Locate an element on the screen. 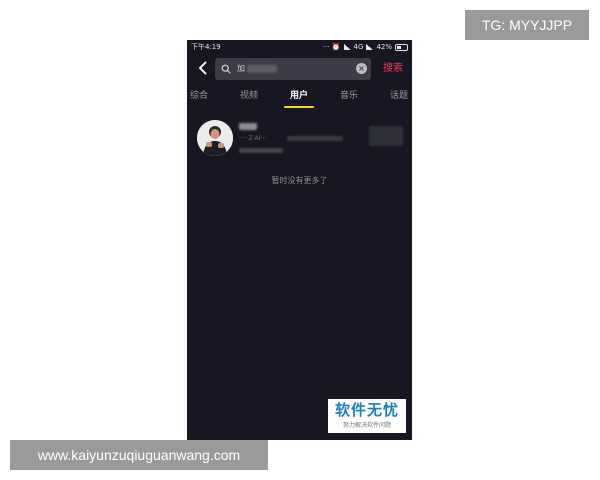 The width and height of the screenshot is (600, 480). tab-music: 音乐 is located at coordinates (349, 96).